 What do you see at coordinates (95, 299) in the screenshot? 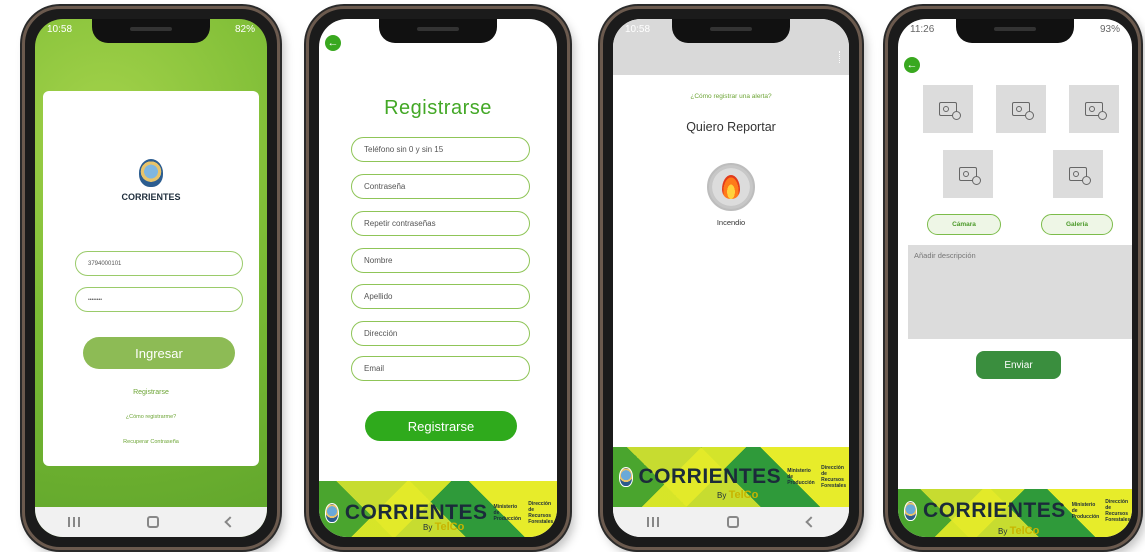
I see `password-value: ••••••••` at bounding box center [95, 299].